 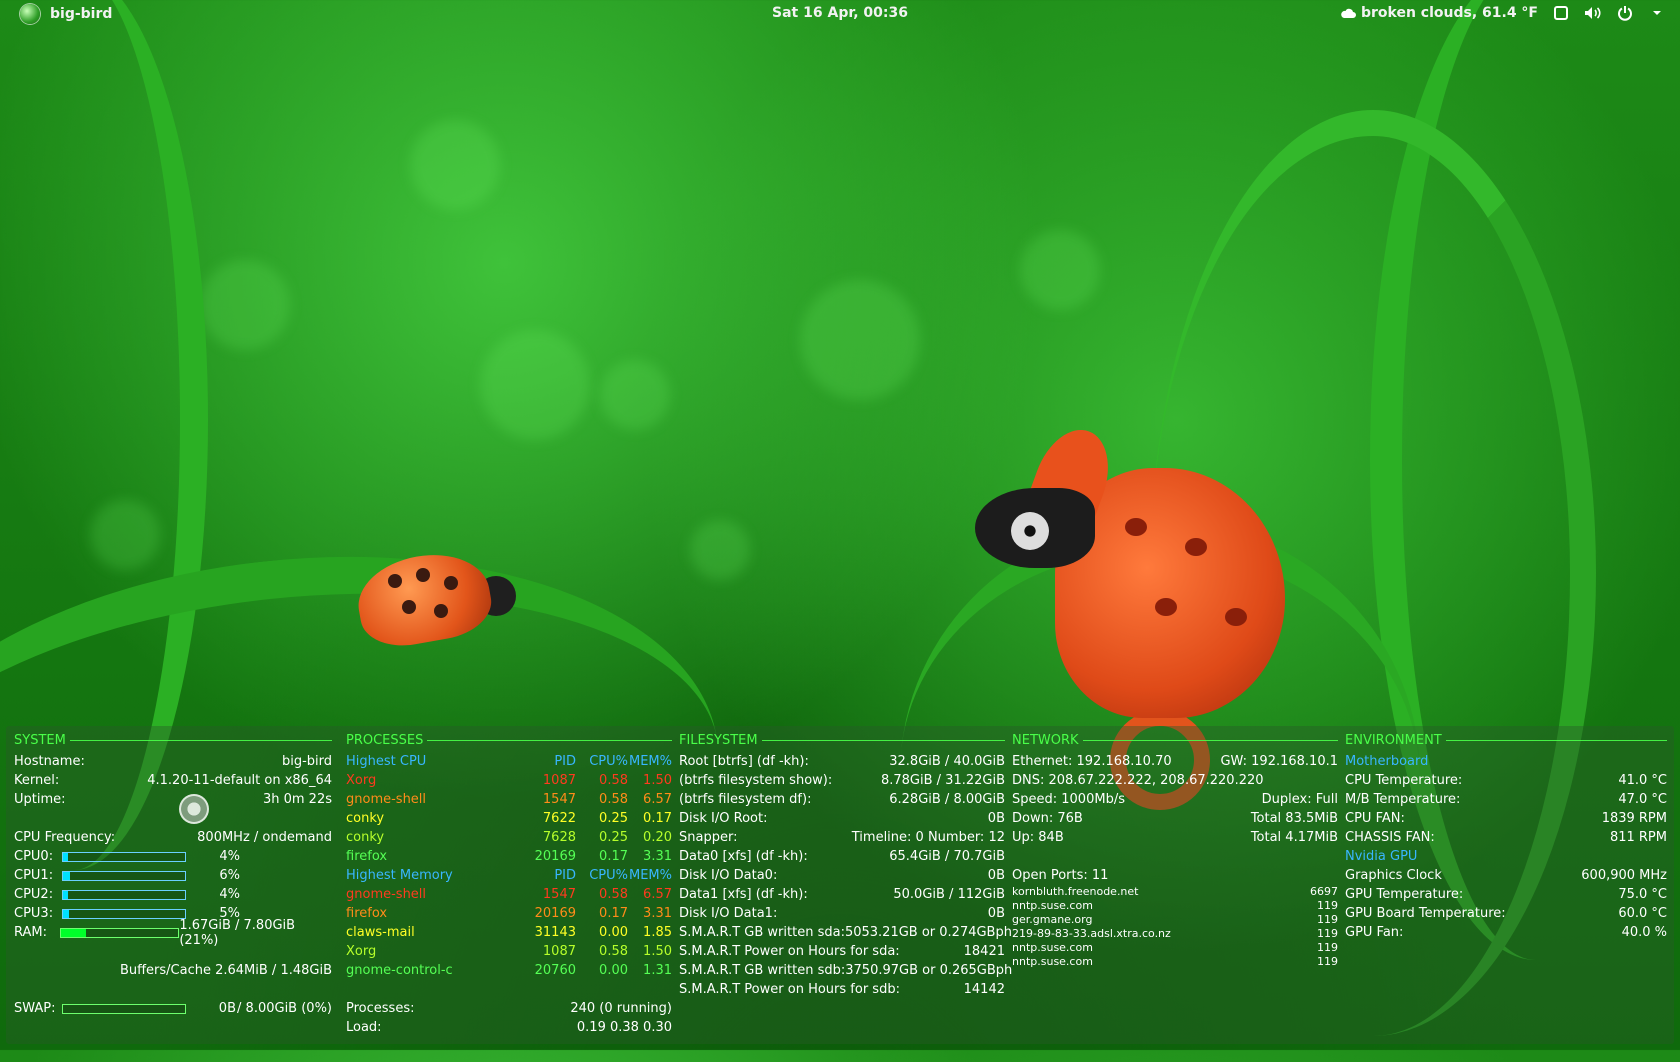 I want to click on gpu-row-value: 75.0 °C, so click(x=1642, y=894).